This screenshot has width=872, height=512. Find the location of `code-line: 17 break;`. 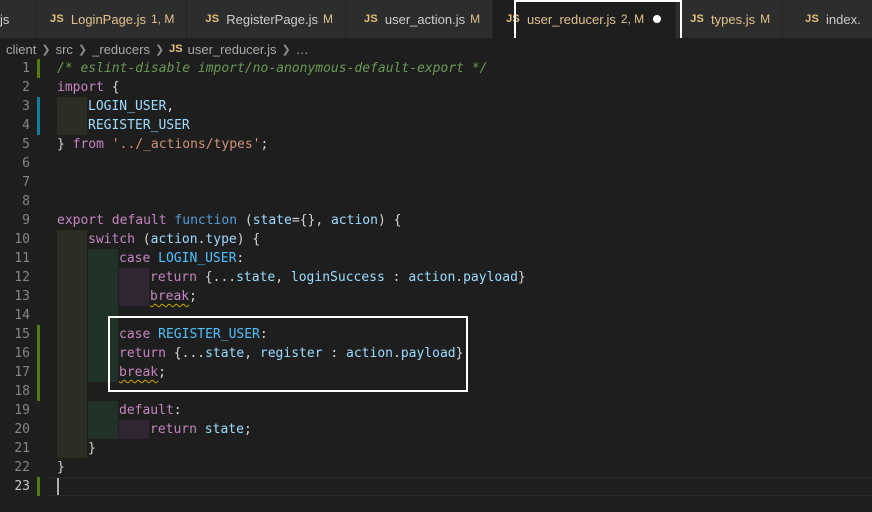

code-line: 17 break; is located at coordinates (436, 372).